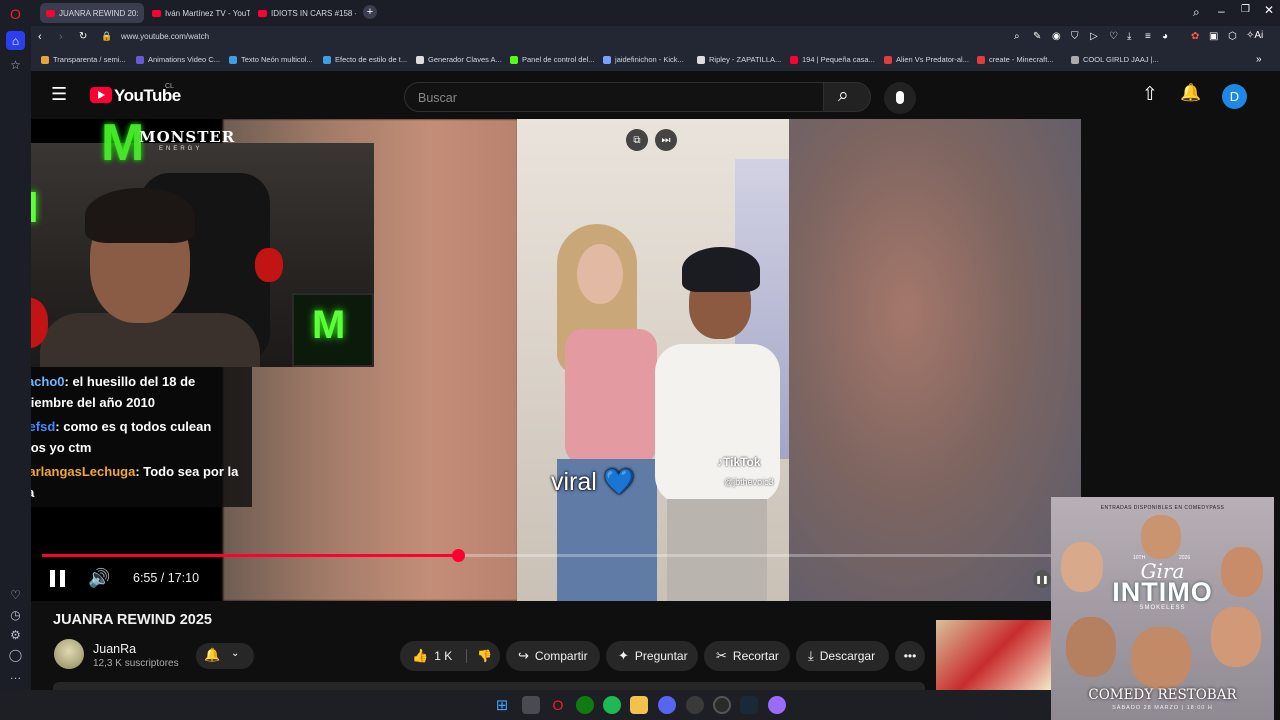 This screenshot has width=1280, height=720. What do you see at coordinates (639, 705) in the screenshot?
I see `file-explorer-icon` at bounding box center [639, 705].